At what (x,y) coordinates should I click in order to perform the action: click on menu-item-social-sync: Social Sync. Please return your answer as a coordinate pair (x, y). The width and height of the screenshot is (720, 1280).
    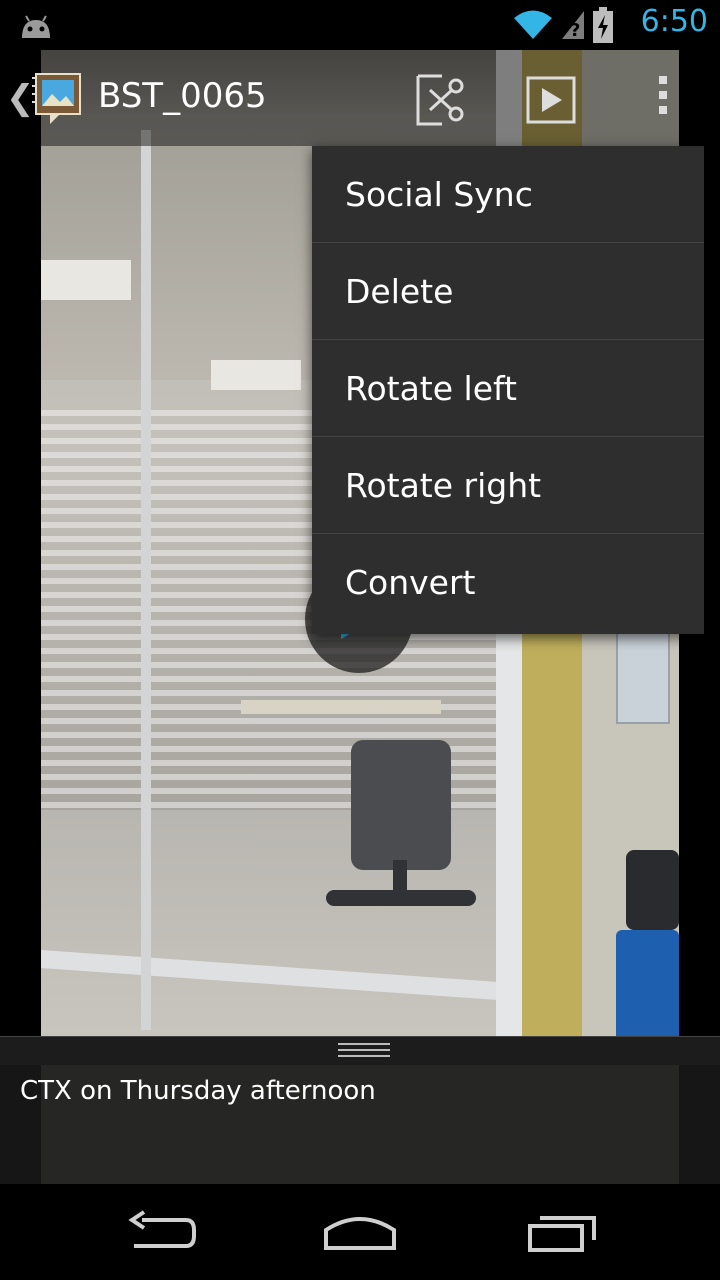
    Looking at the image, I should click on (508, 194).